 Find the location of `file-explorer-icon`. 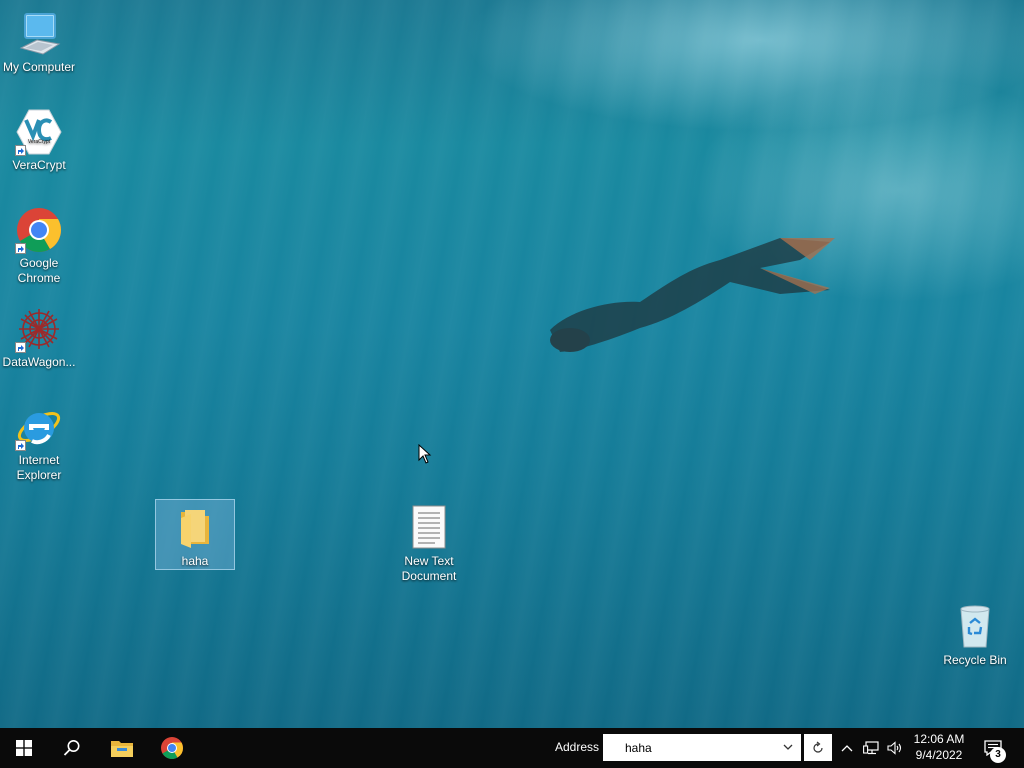

file-explorer-icon is located at coordinates (122, 749).